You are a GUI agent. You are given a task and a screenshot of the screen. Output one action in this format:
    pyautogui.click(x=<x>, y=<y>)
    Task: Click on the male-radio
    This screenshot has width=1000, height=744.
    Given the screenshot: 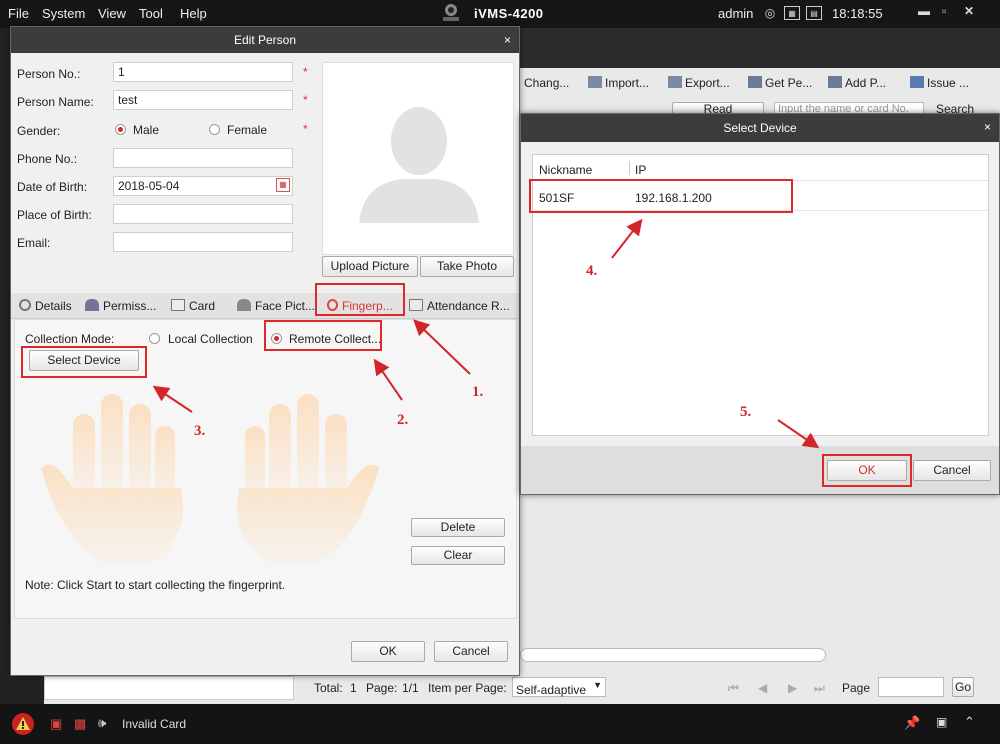 What is the action you would take?
    pyautogui.click(x=120, y=129)
    